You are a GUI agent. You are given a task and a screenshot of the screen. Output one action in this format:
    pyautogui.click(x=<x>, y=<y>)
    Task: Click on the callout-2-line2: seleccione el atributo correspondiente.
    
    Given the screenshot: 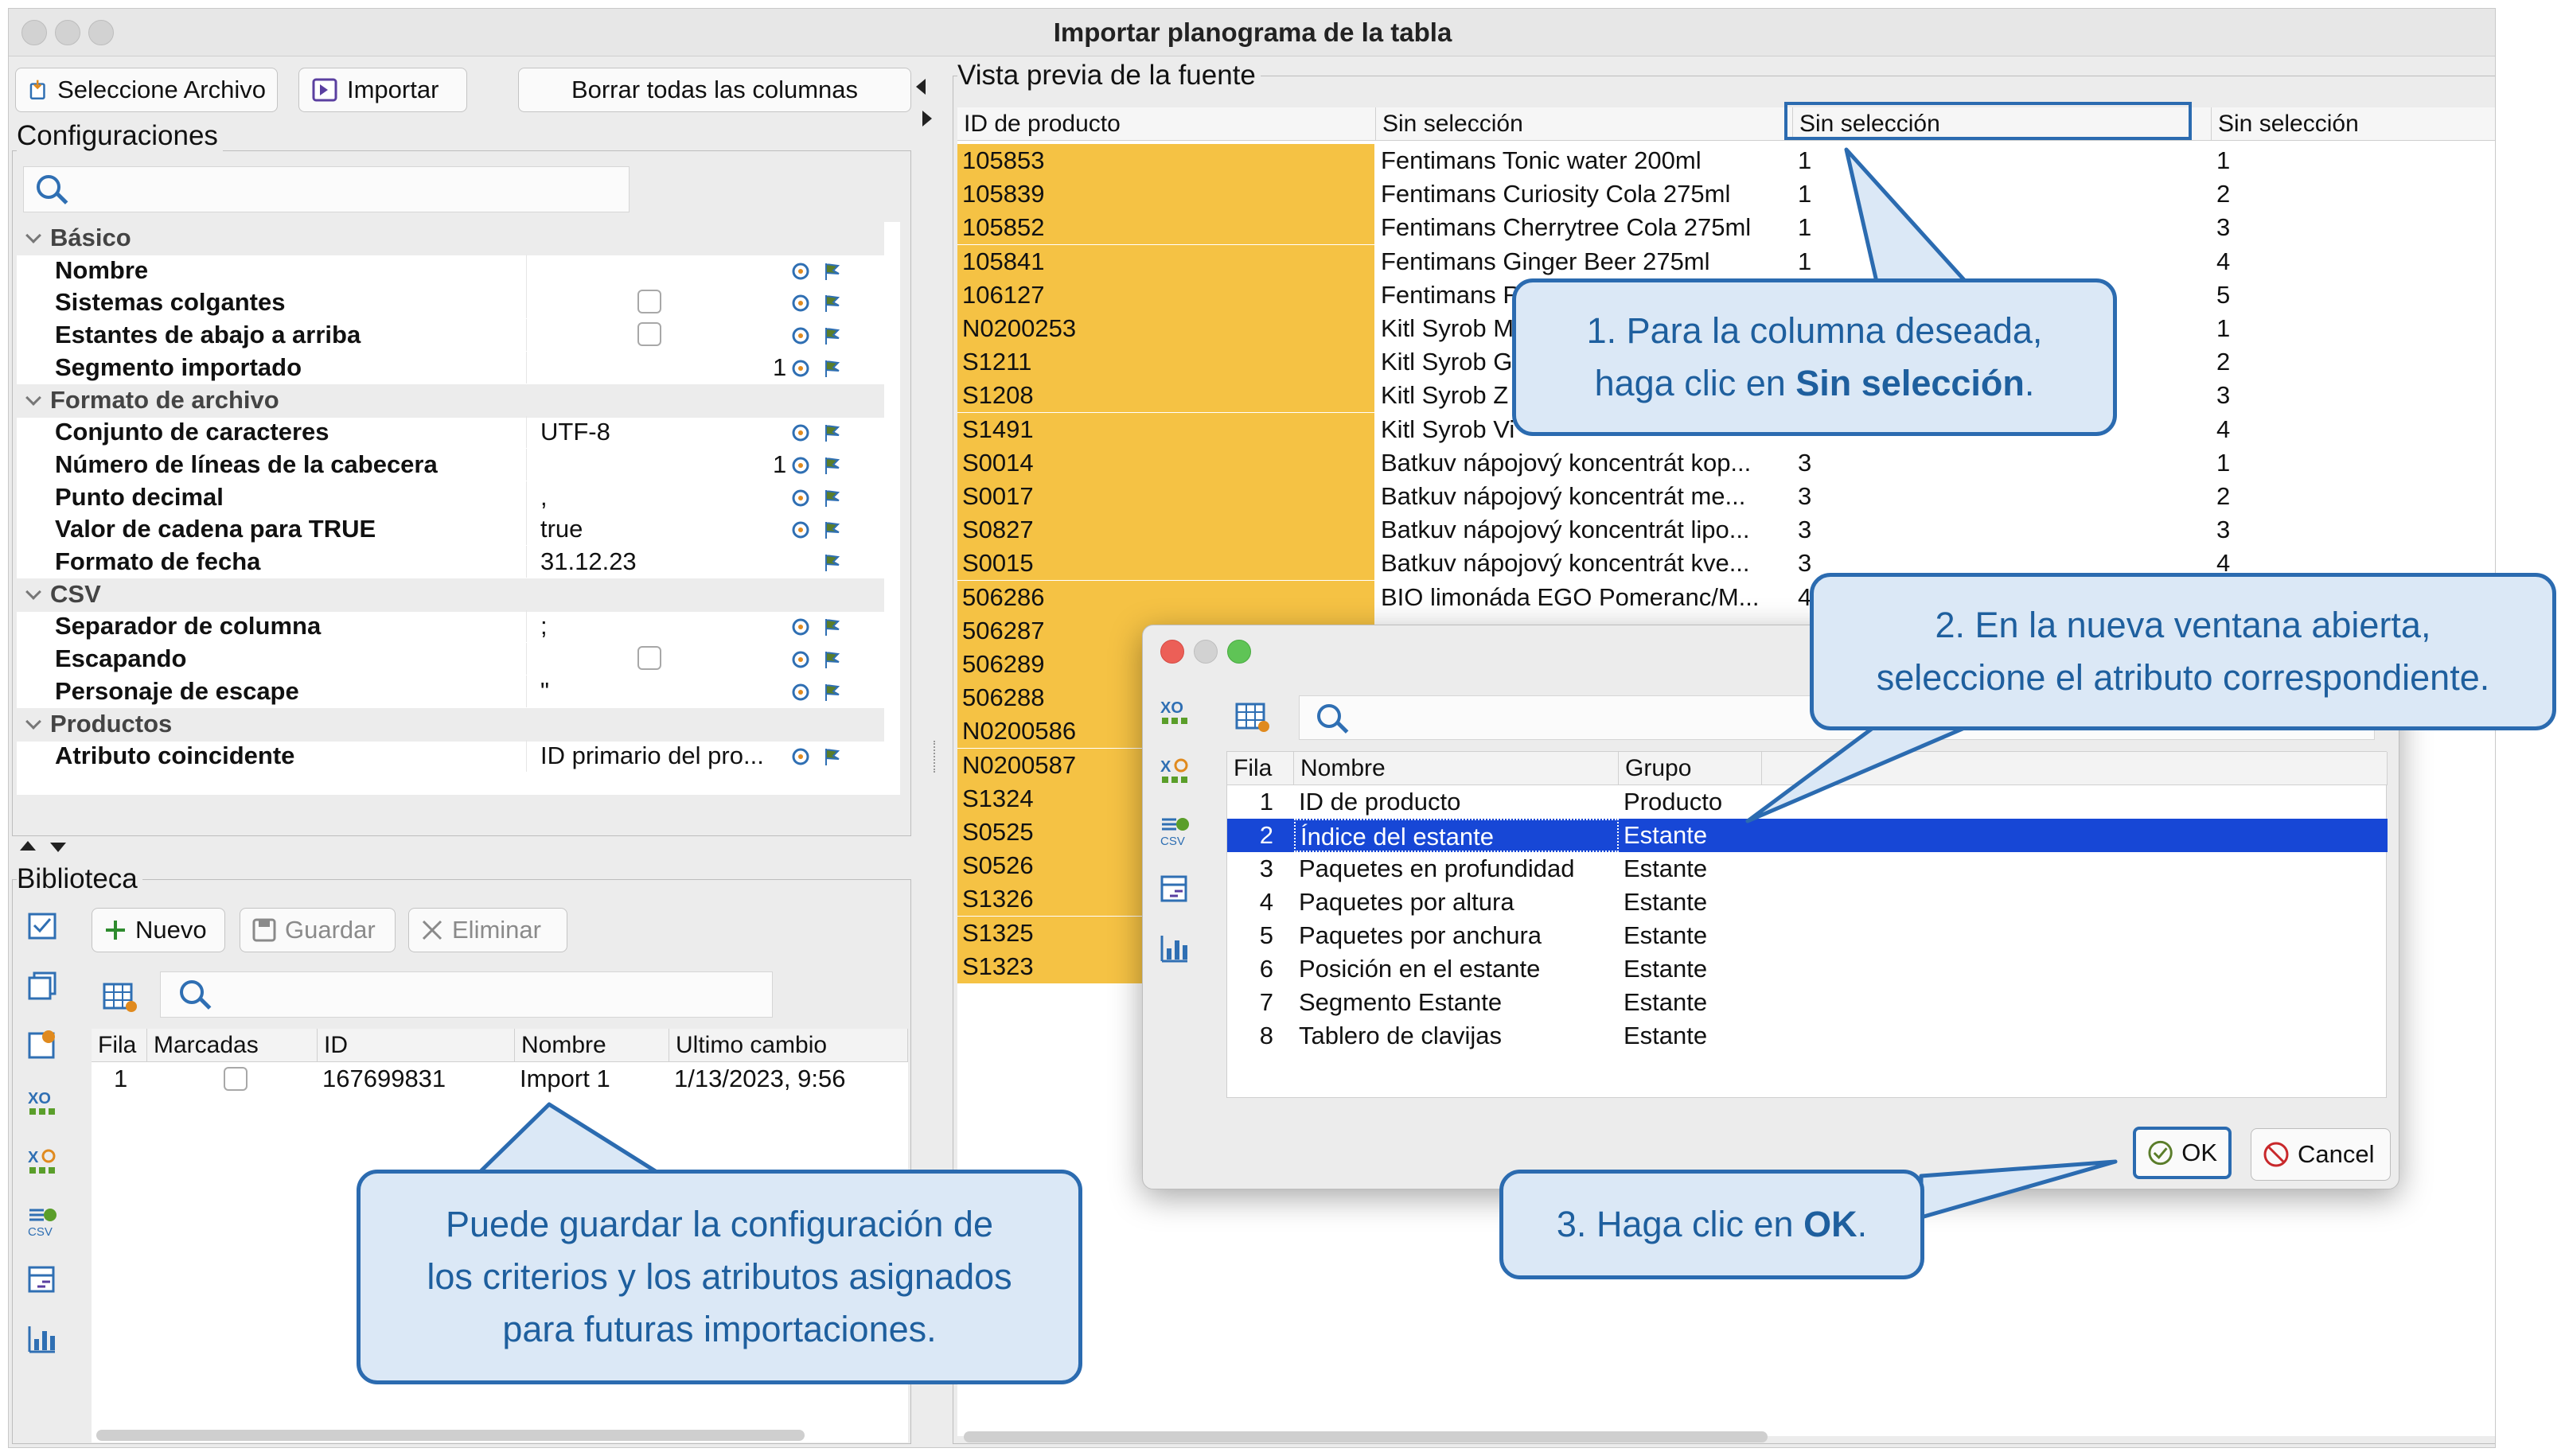 What is the action you would take?
    pyautogui.click(x=2183, y=677)
    